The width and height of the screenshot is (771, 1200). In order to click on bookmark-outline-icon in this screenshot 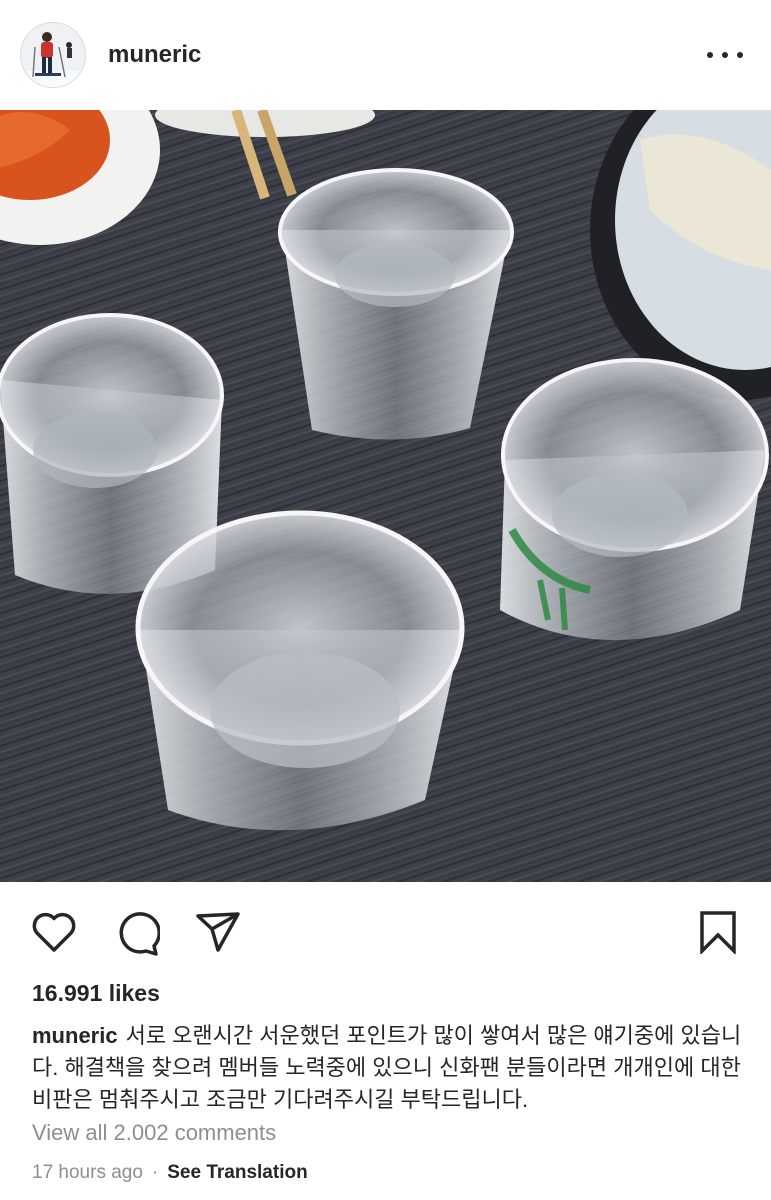, I will do `click(718, 934)`.